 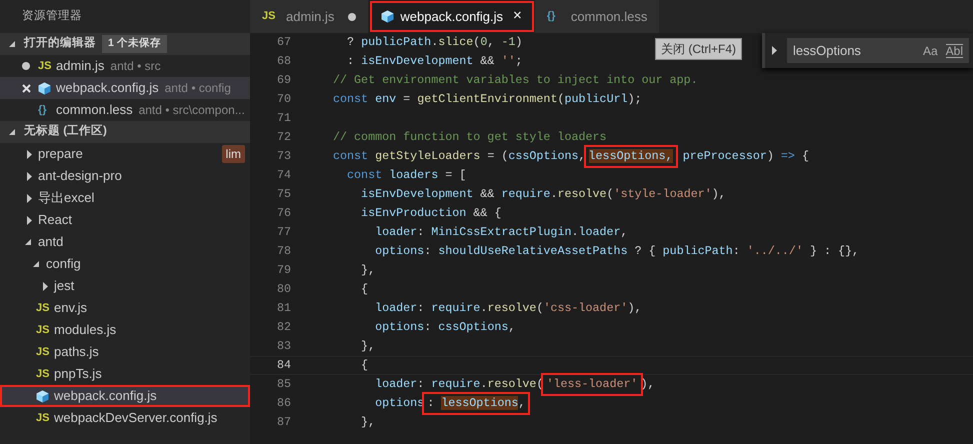 I want to click on line-number: 81, so click(x=284, y=308).